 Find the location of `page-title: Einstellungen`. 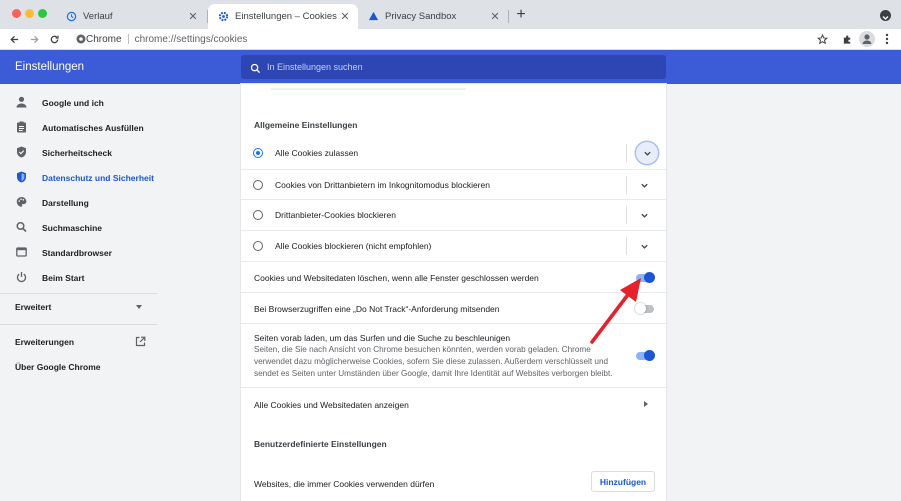

page-title: Einstellungen is located at coordinates (50, 67).